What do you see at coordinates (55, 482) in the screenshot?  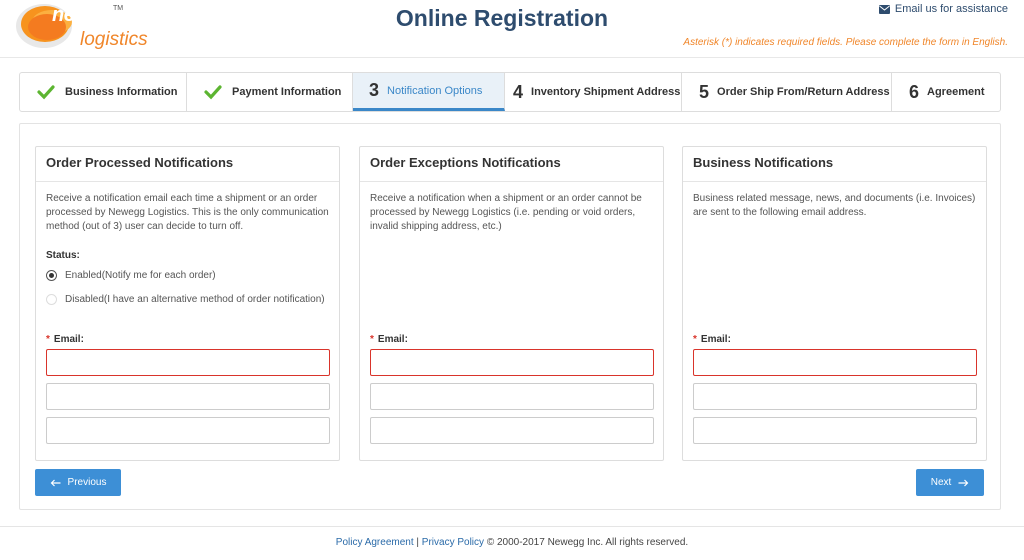 I see `arrow-left-icon` at bounding box center [55, 482].